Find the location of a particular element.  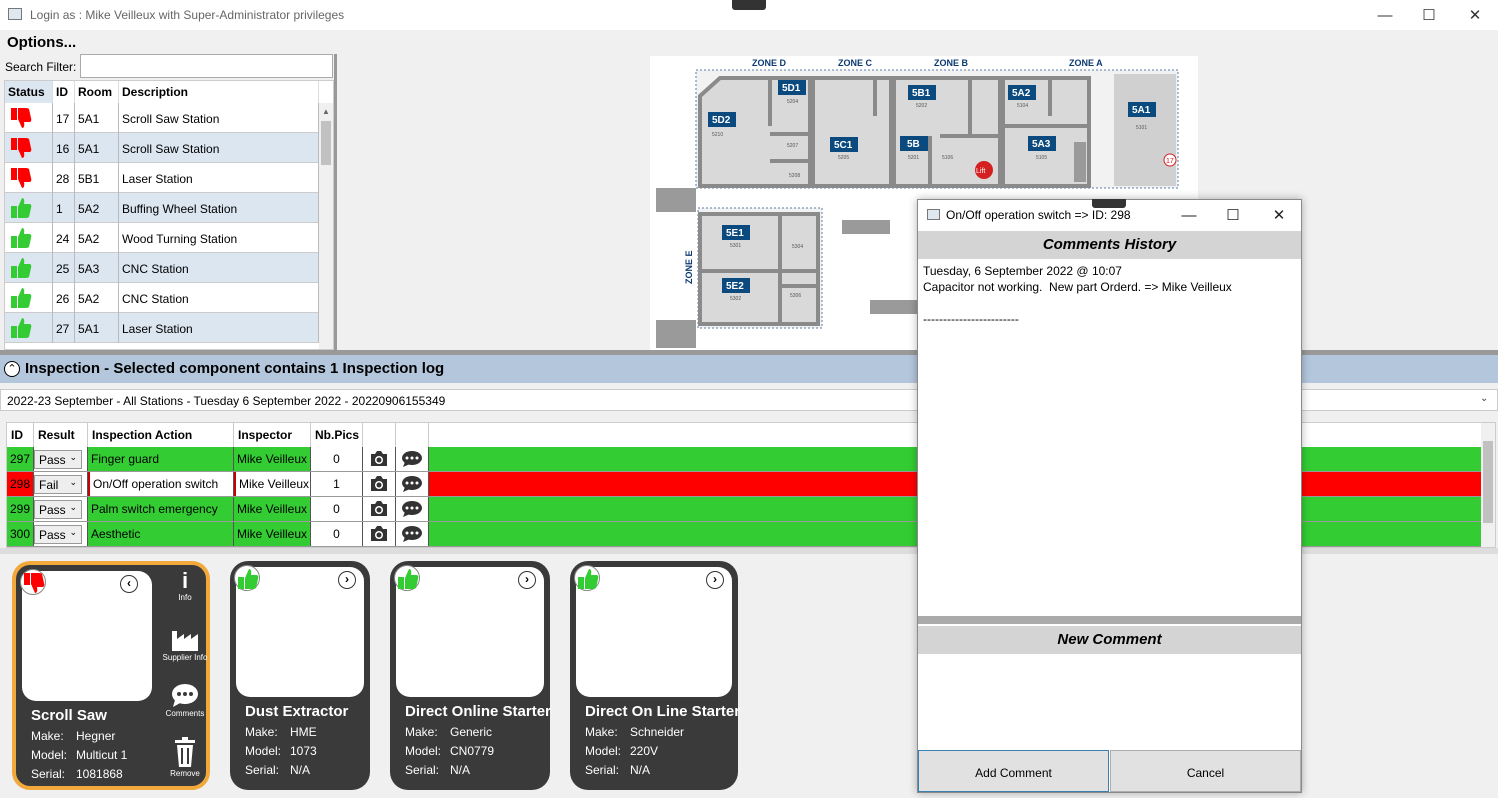

col-header-comments is located at coordinates (412, 435).